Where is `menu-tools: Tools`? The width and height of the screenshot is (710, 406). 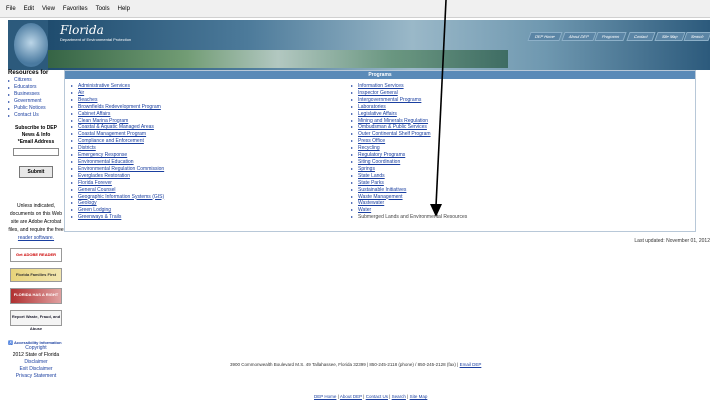
menu-tools: Tools is located at coordinates (103, 9).